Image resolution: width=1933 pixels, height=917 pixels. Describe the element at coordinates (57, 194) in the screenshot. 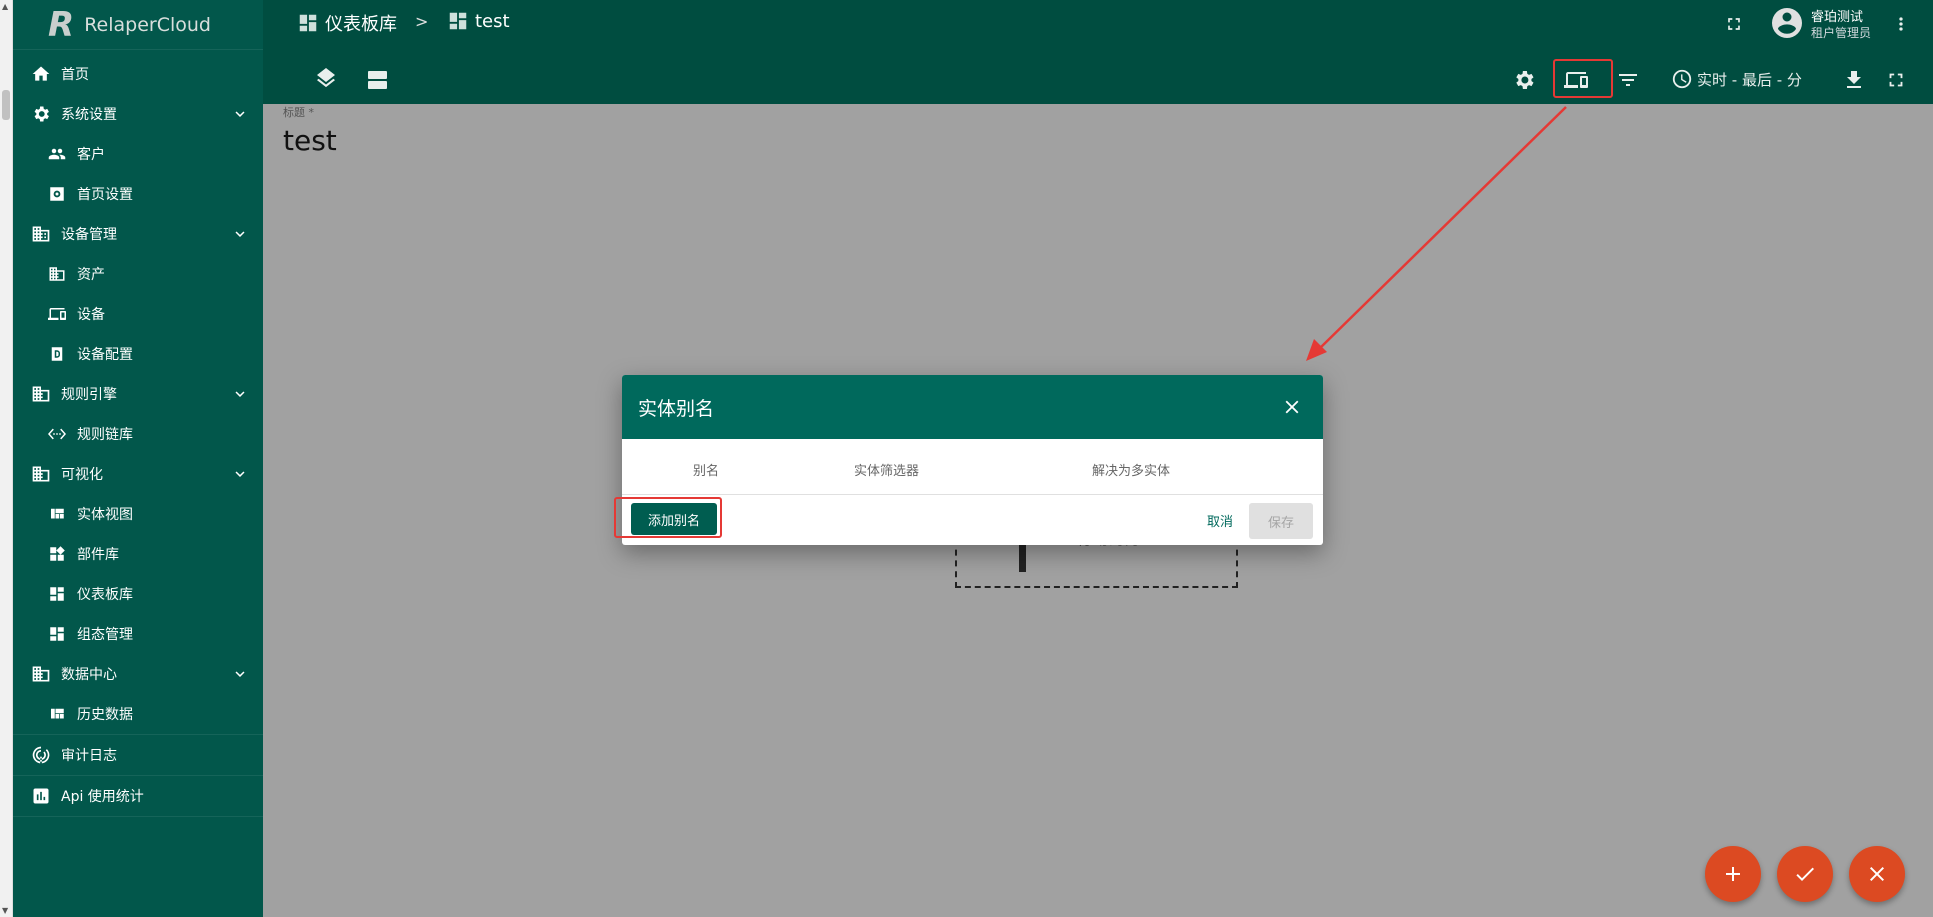

I see `home-settings-icon` at that location.